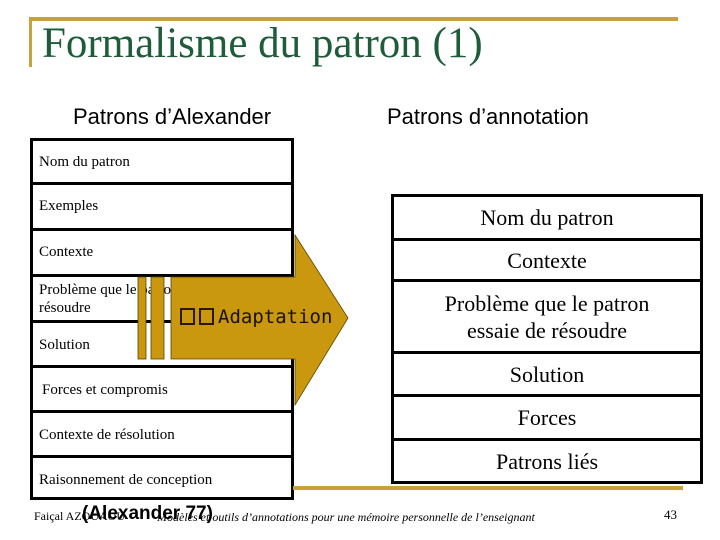 The width and height of the screenshot is (720, 540). Describe the element at coordinates (107, 435) in the screenshot. I see `row-label: Contexte de résolution` at that location.